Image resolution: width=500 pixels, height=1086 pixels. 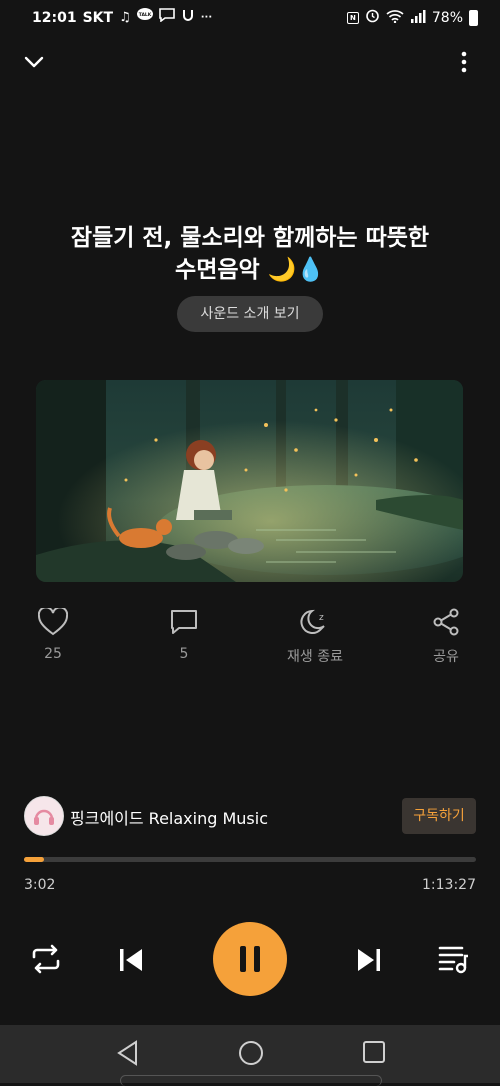 I want to click on talk-icon: TALK, so click(x=144, y=17).